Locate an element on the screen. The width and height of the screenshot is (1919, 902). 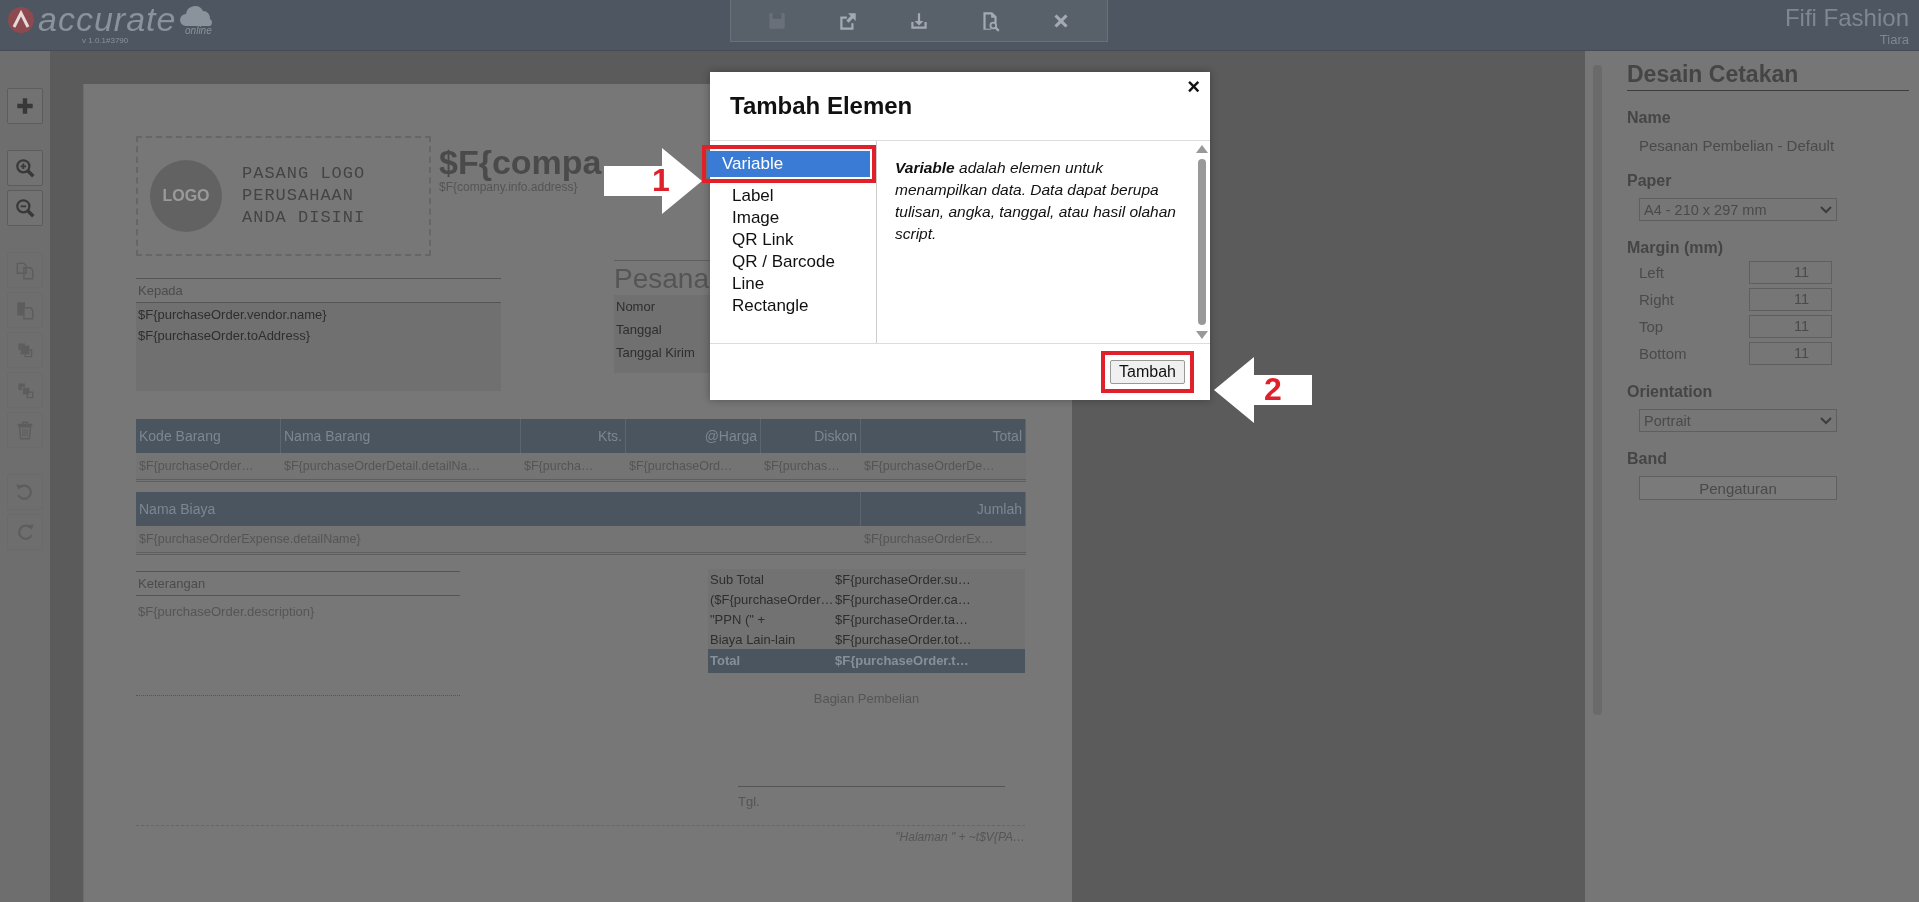
zoom-in-icon is located at coordinates (25, 168).